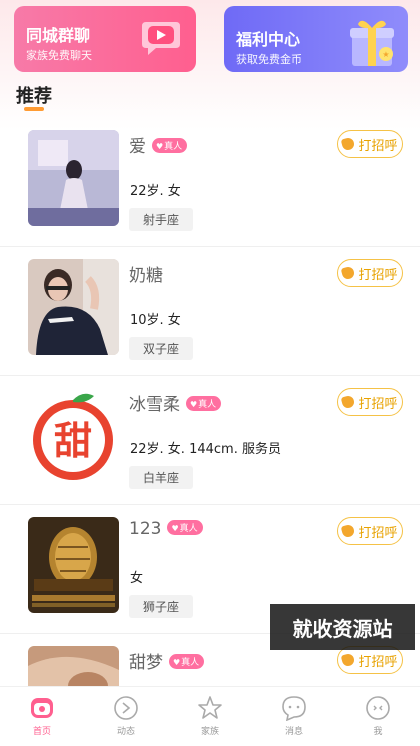  Describe the element at coordinates (58, 35) in the screenshot. I see `group-chat-title: 同城群聊` at that location.